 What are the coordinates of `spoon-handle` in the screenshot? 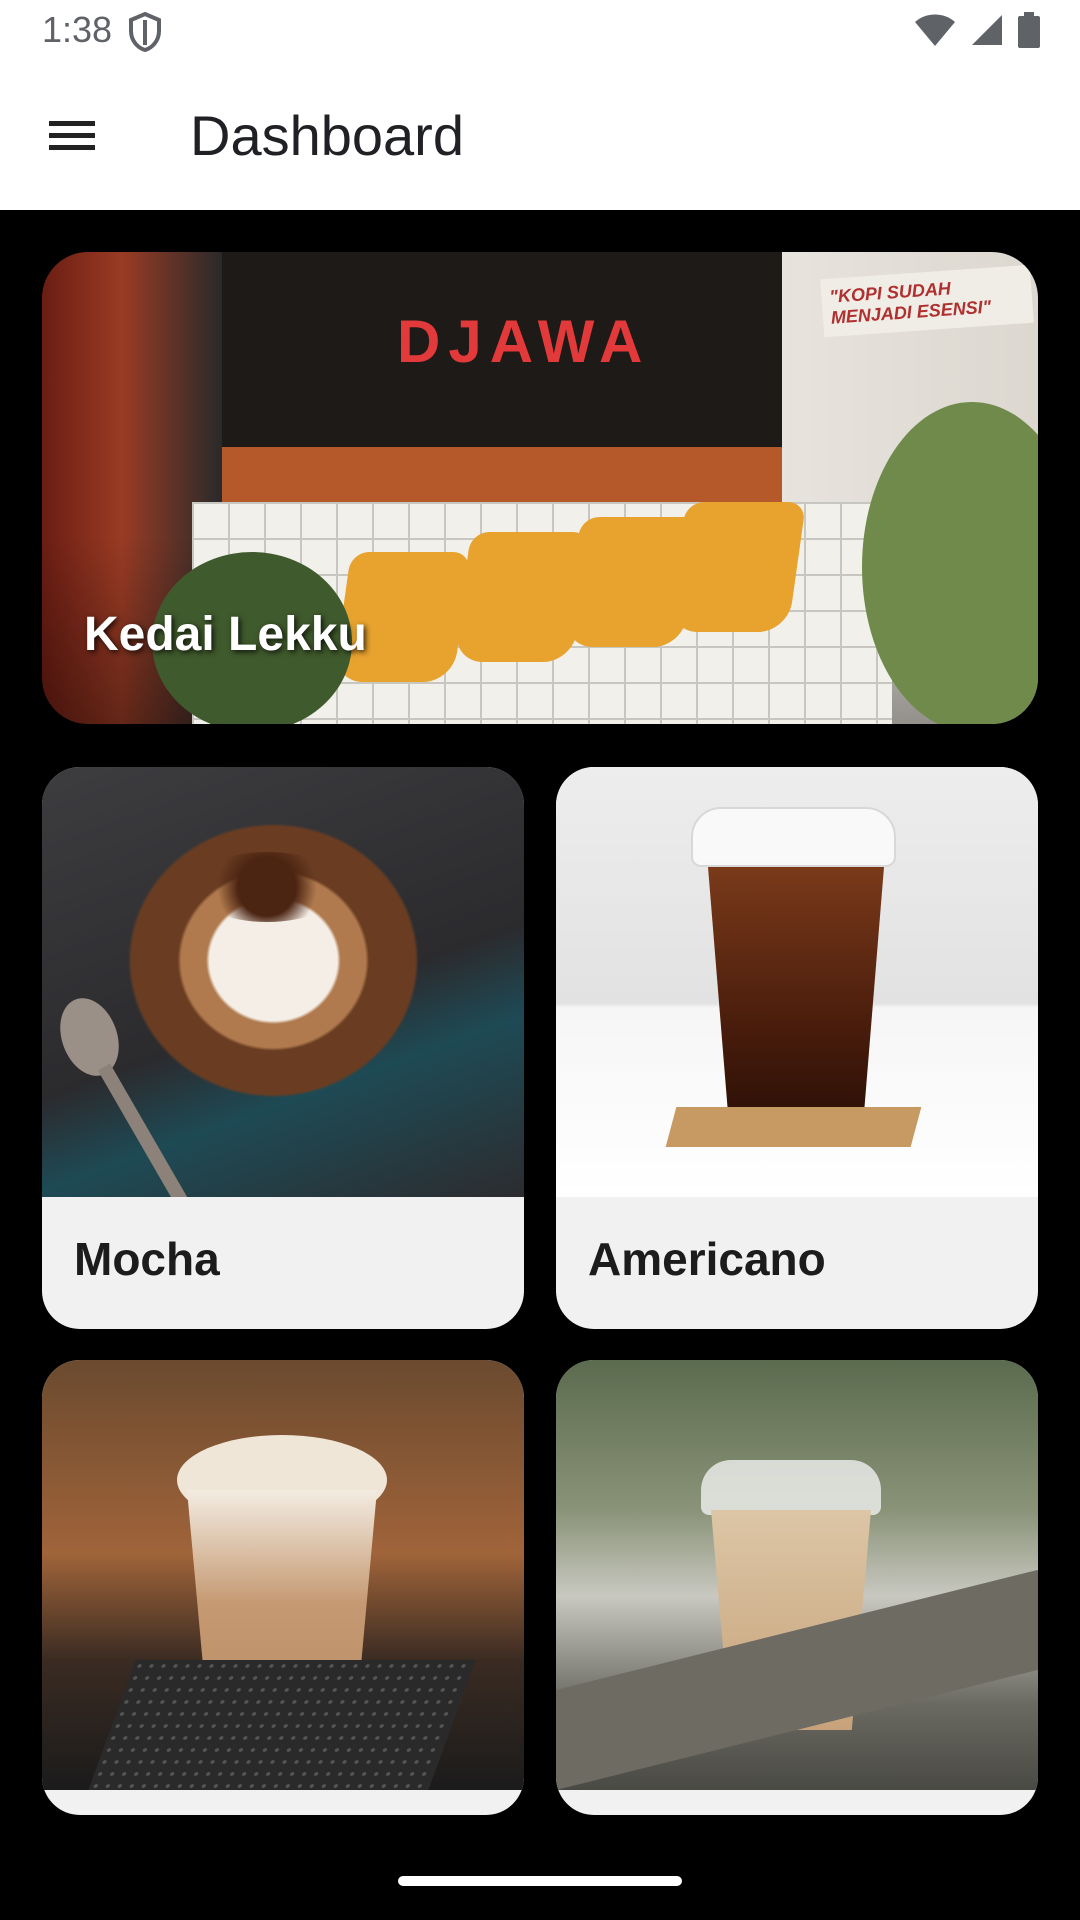 It's located at (144, 1130).